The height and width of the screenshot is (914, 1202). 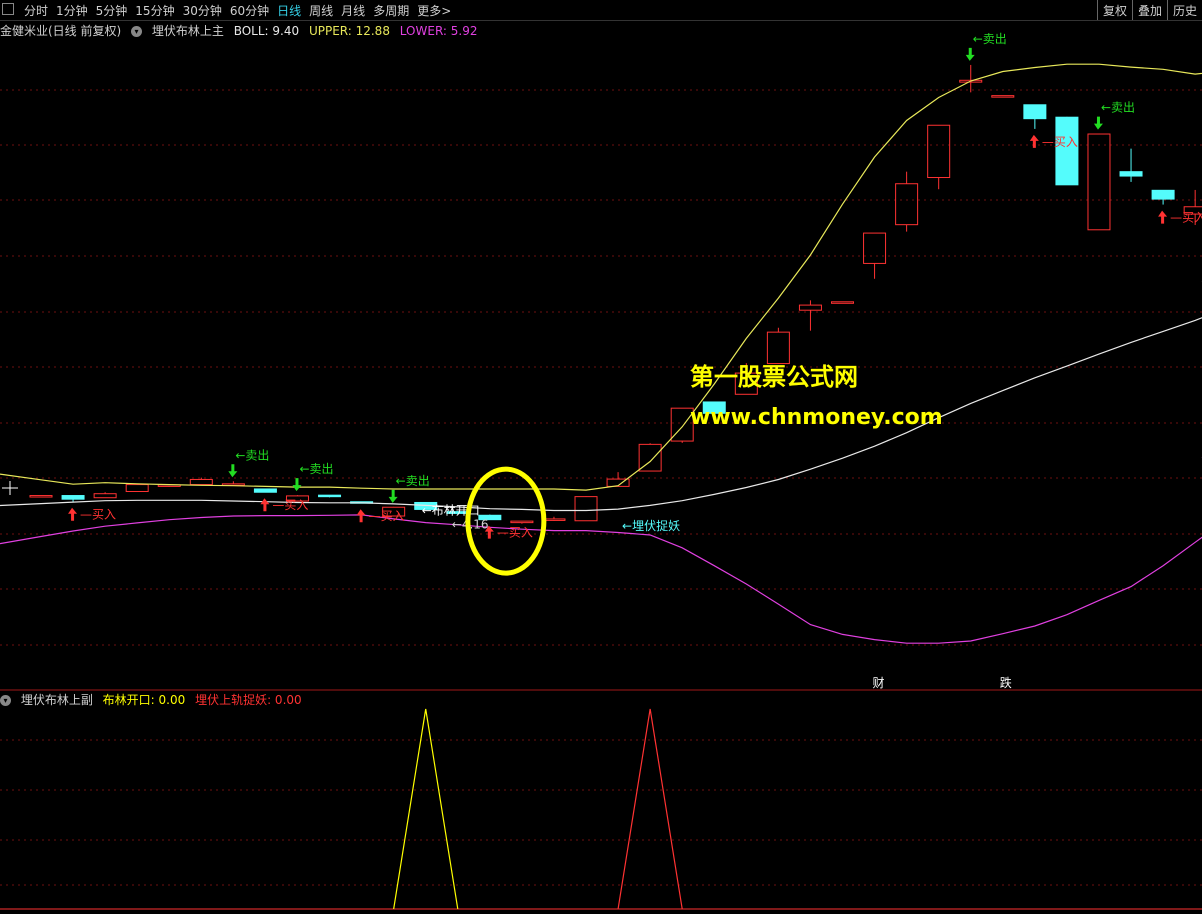 What do you see at coordinates (290, 505) in the screenshot?
I see `buy-label-2: —买入` at bounding box center [290, 505].